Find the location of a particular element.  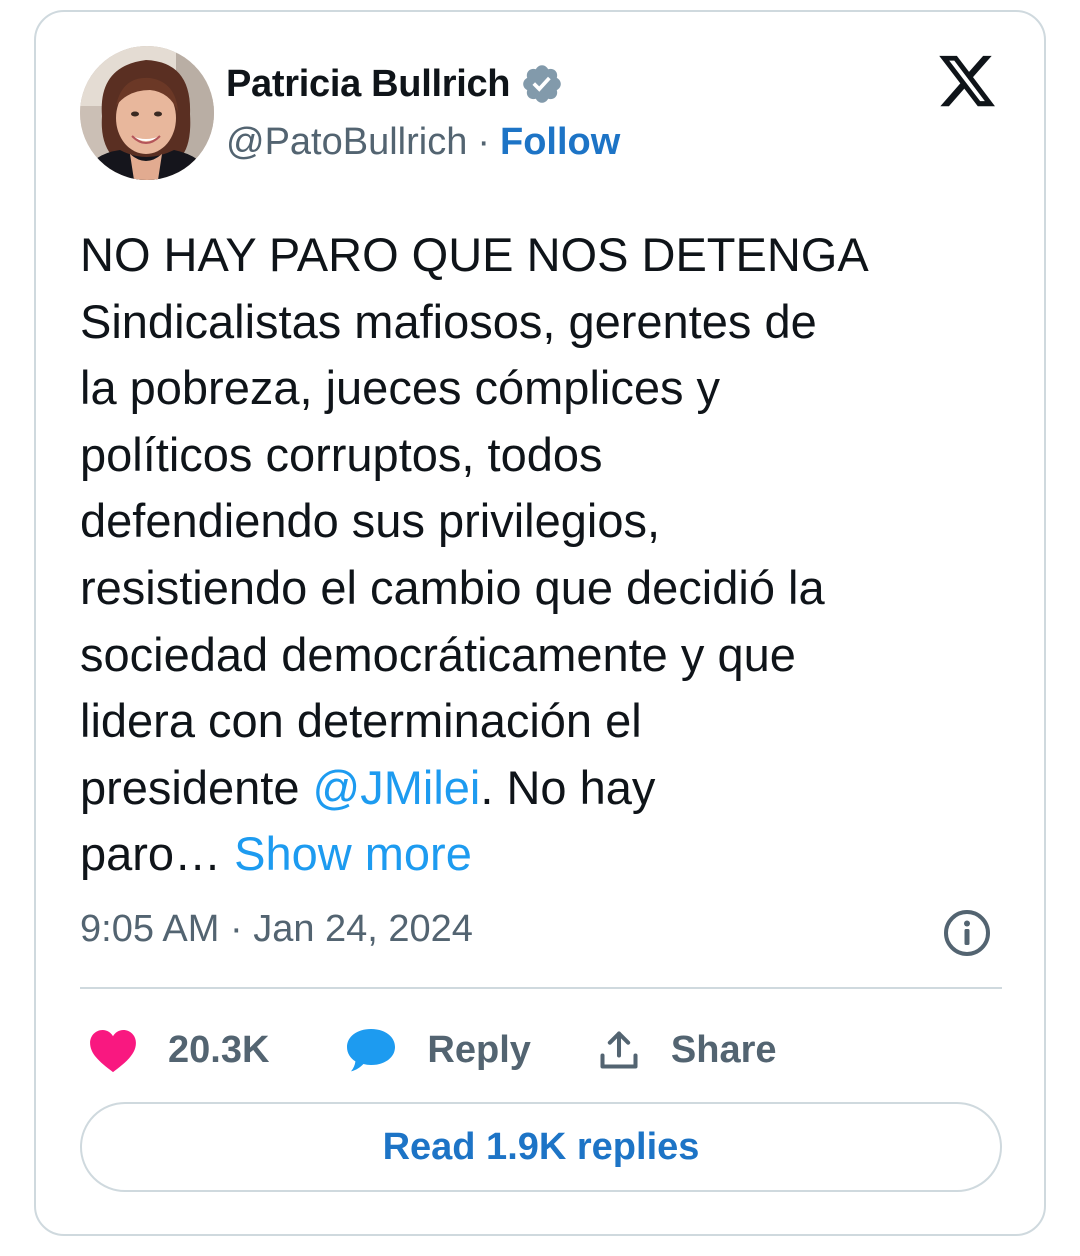

heart-icon is located at coordinates (113, 1051).